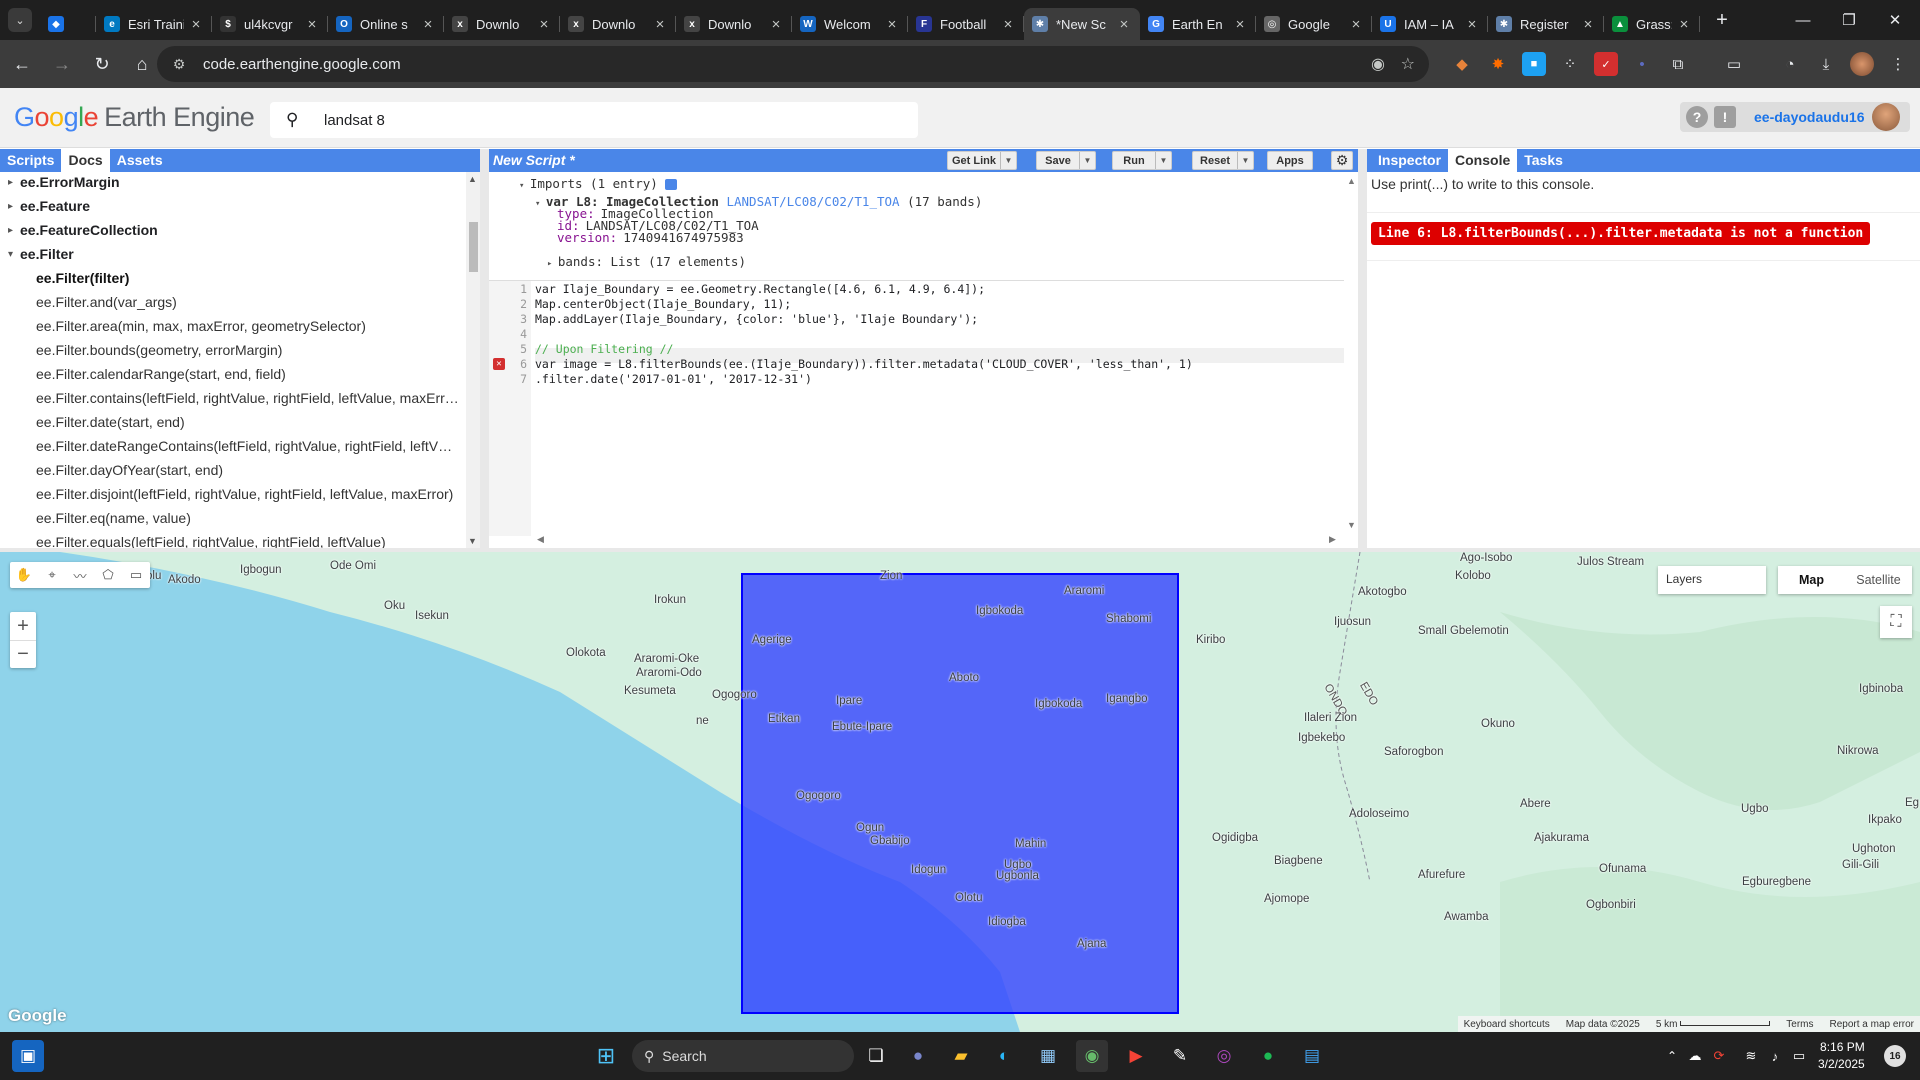 The height and width of the screenshot is (1080, 1920). I want to click on restore-icon: ❐, so click(1849, 20).